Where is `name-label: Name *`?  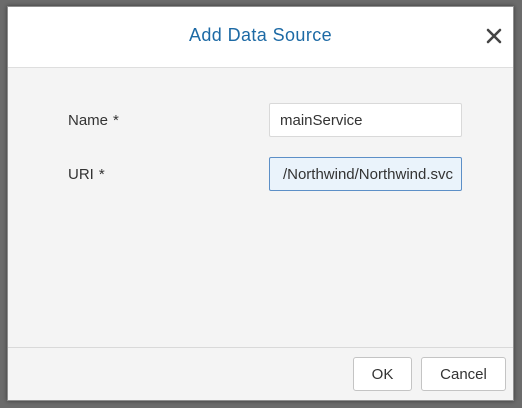
name-label: Name * is located at coordinates (93, 120).